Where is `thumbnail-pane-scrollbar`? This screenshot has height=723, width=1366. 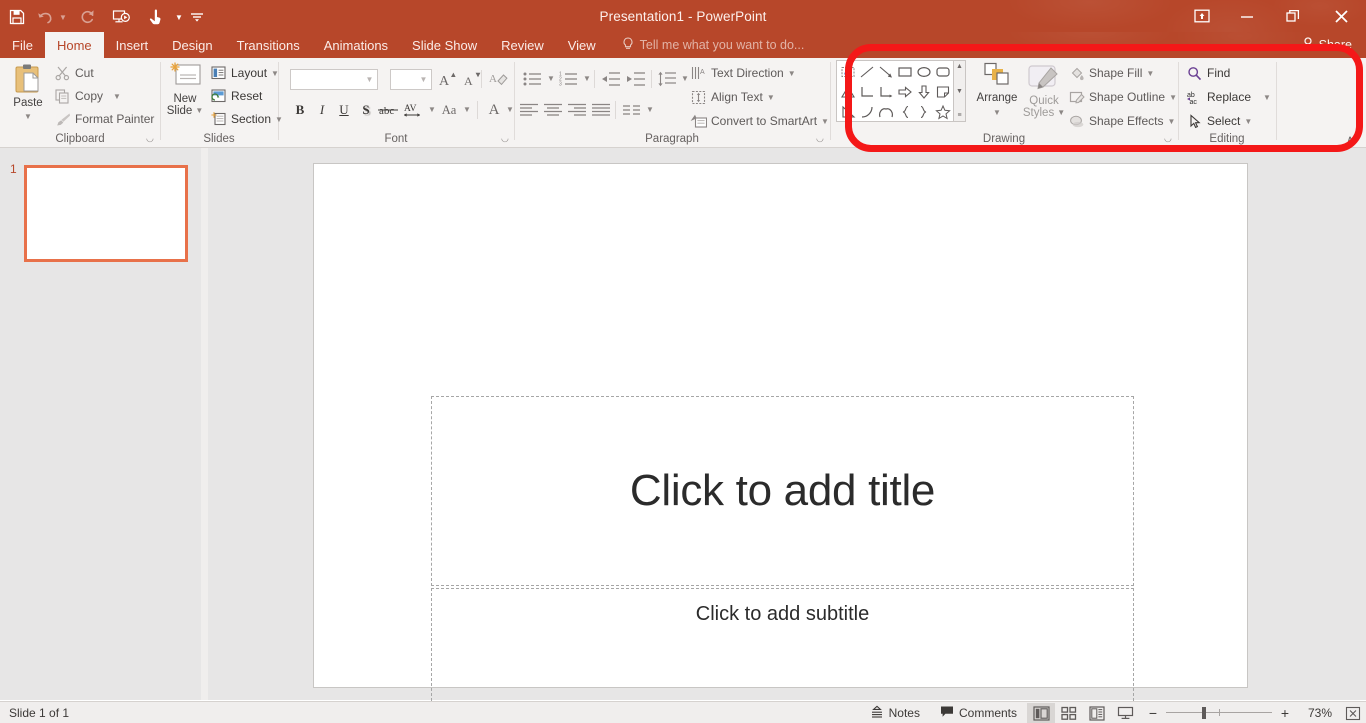
thumbnail-pane-scrollbar is located at coordinates (204, 424).